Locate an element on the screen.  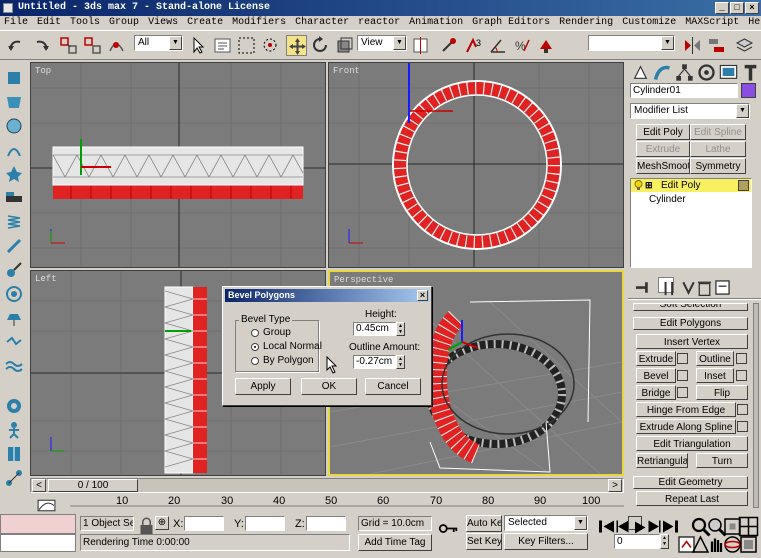
ok-button: OK is located at coordinates (329, 386).